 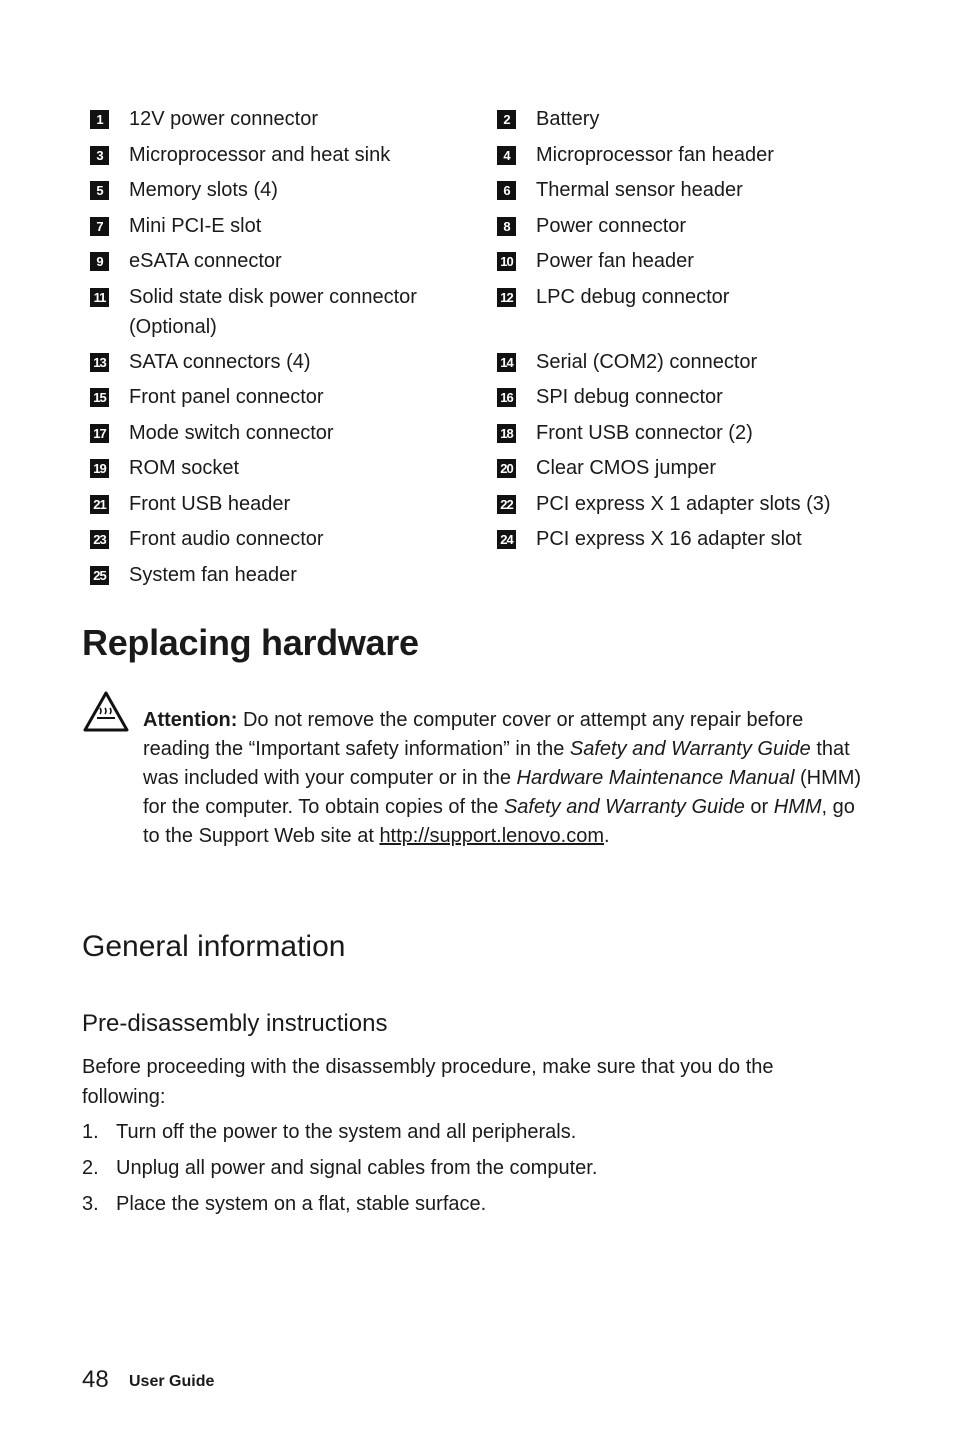 What do you see at coordinates (568, 119) in the screenshot?
I see `legend-item-label: Battery` at bounding box center [568, 119].